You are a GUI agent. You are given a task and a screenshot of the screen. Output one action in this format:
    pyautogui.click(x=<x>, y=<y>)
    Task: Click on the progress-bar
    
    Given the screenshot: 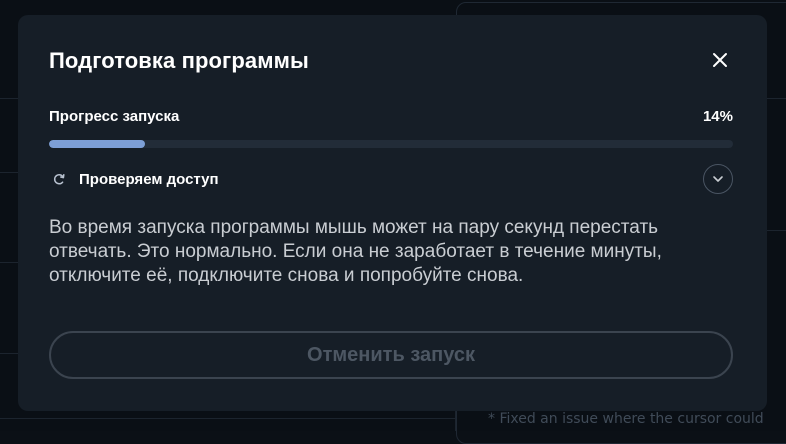 What is the action you would take?
    pyautogui.click(x=391, y=144)
    